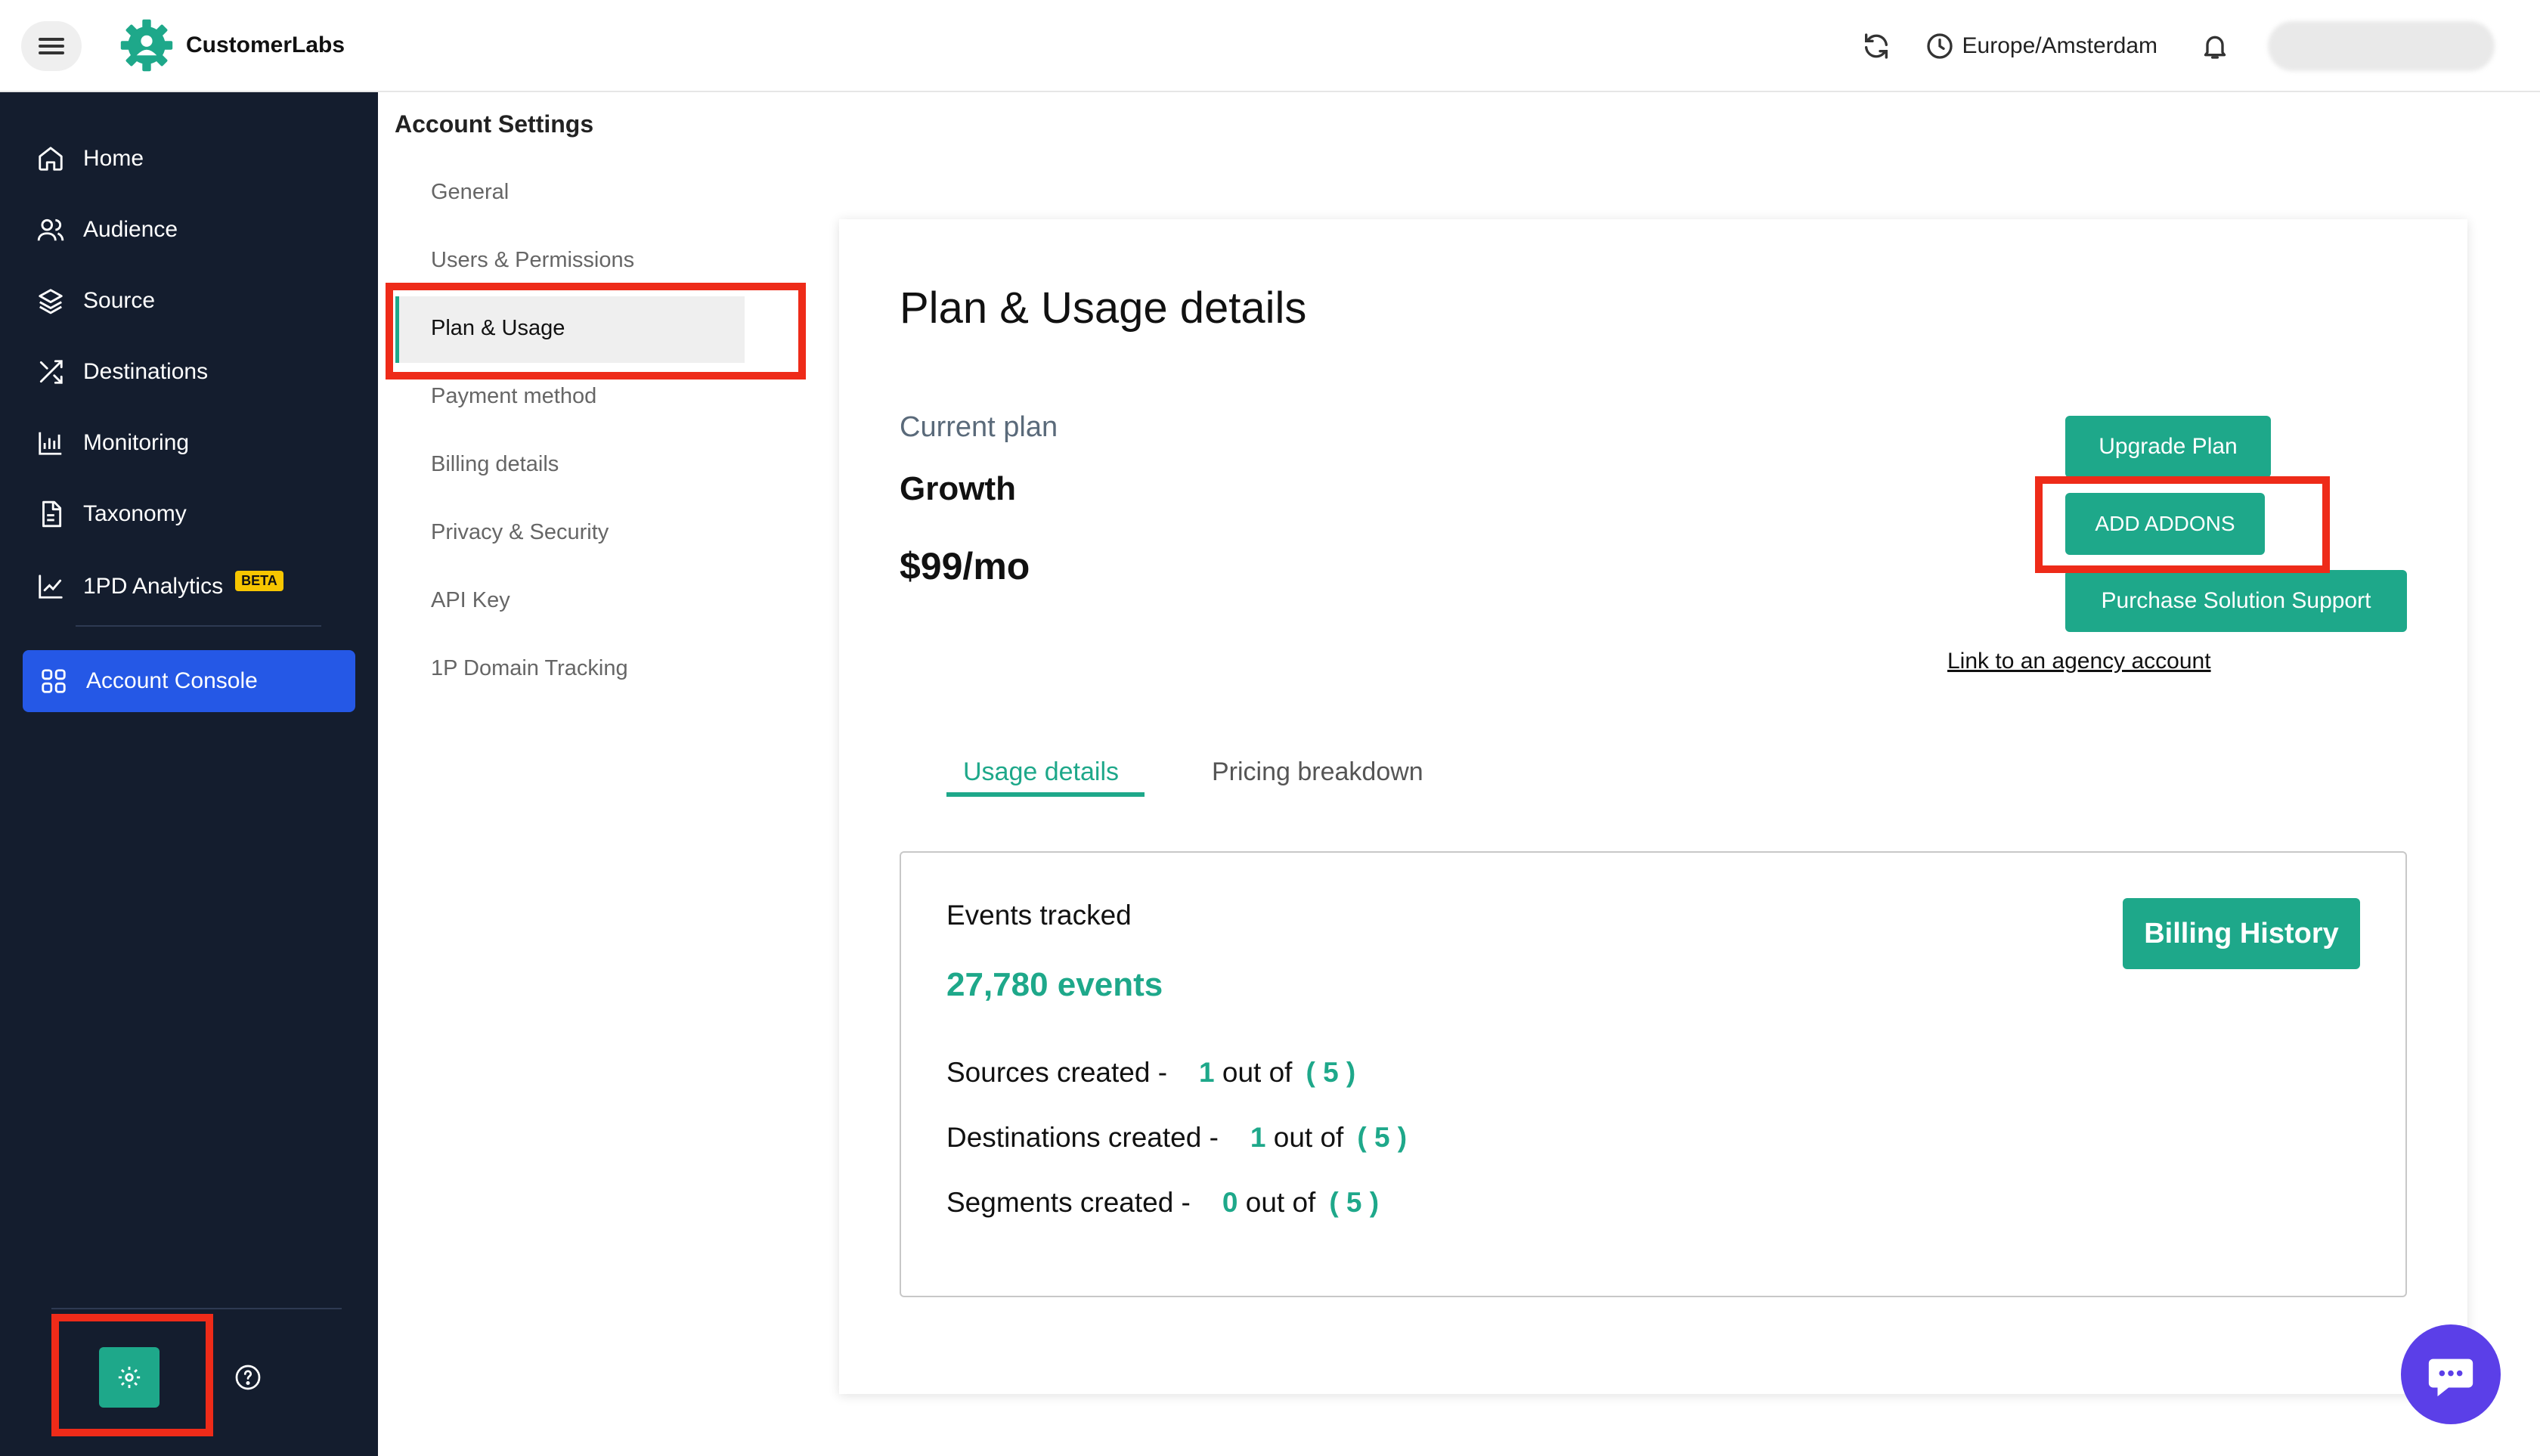 This screenshot has width=2540, height=1456. I want to click on sidebar-item-destinations: Destinations, so click(122, 372).